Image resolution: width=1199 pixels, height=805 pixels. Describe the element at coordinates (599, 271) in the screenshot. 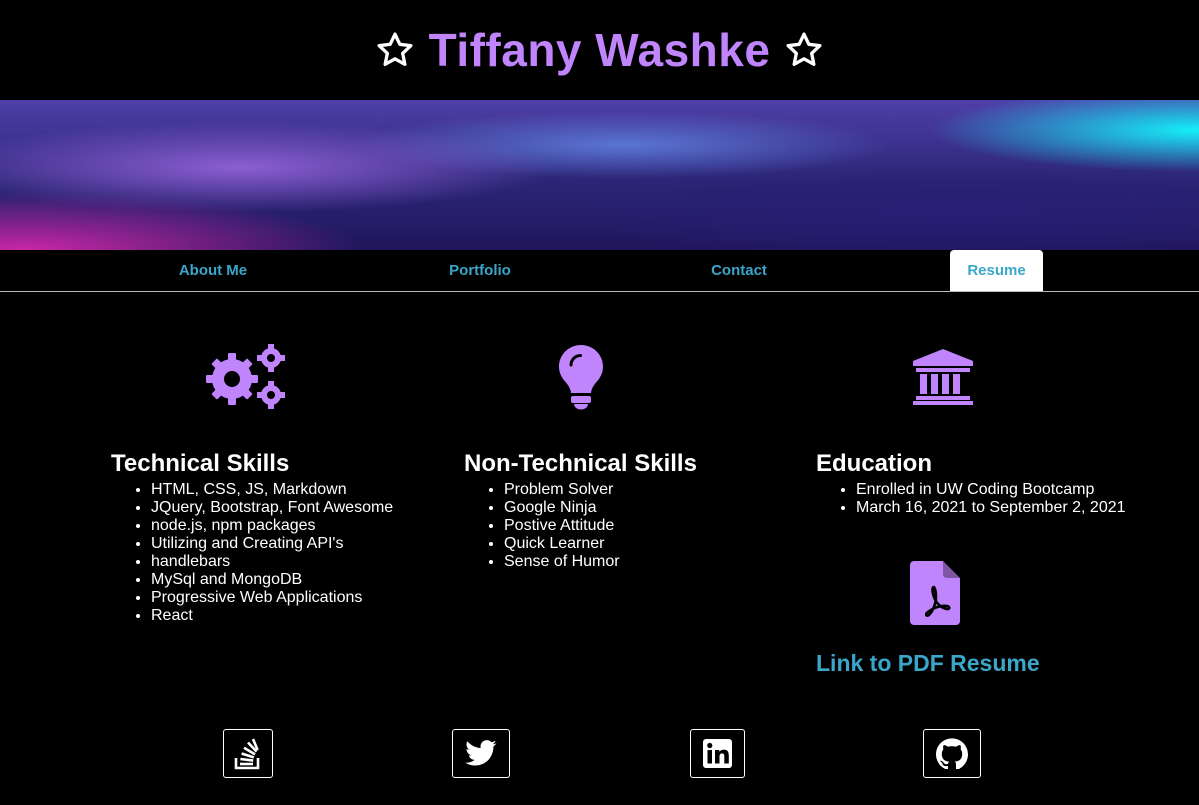

I see `main-nav: About Me Portfolio Contact Resume` at that location.